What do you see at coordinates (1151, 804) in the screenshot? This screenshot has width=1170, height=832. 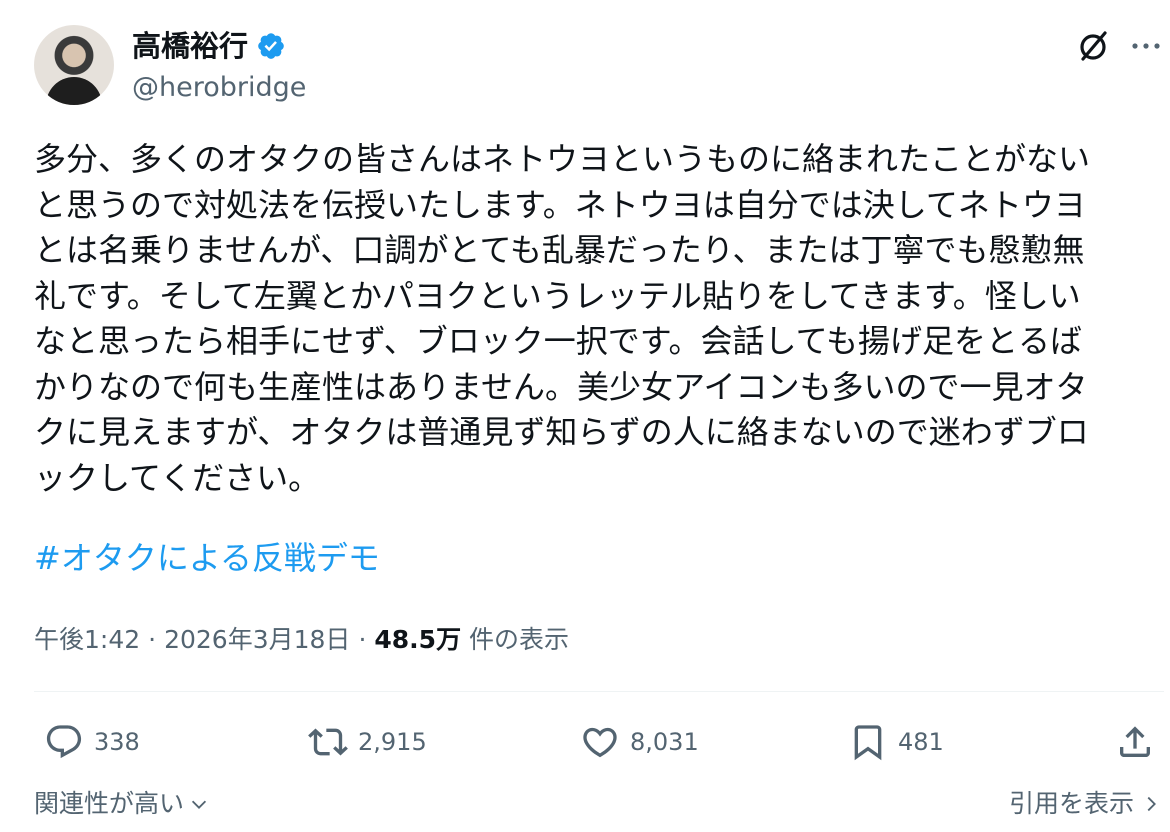 I see `chevron-right-icon` at bounding box center [1151, 804].